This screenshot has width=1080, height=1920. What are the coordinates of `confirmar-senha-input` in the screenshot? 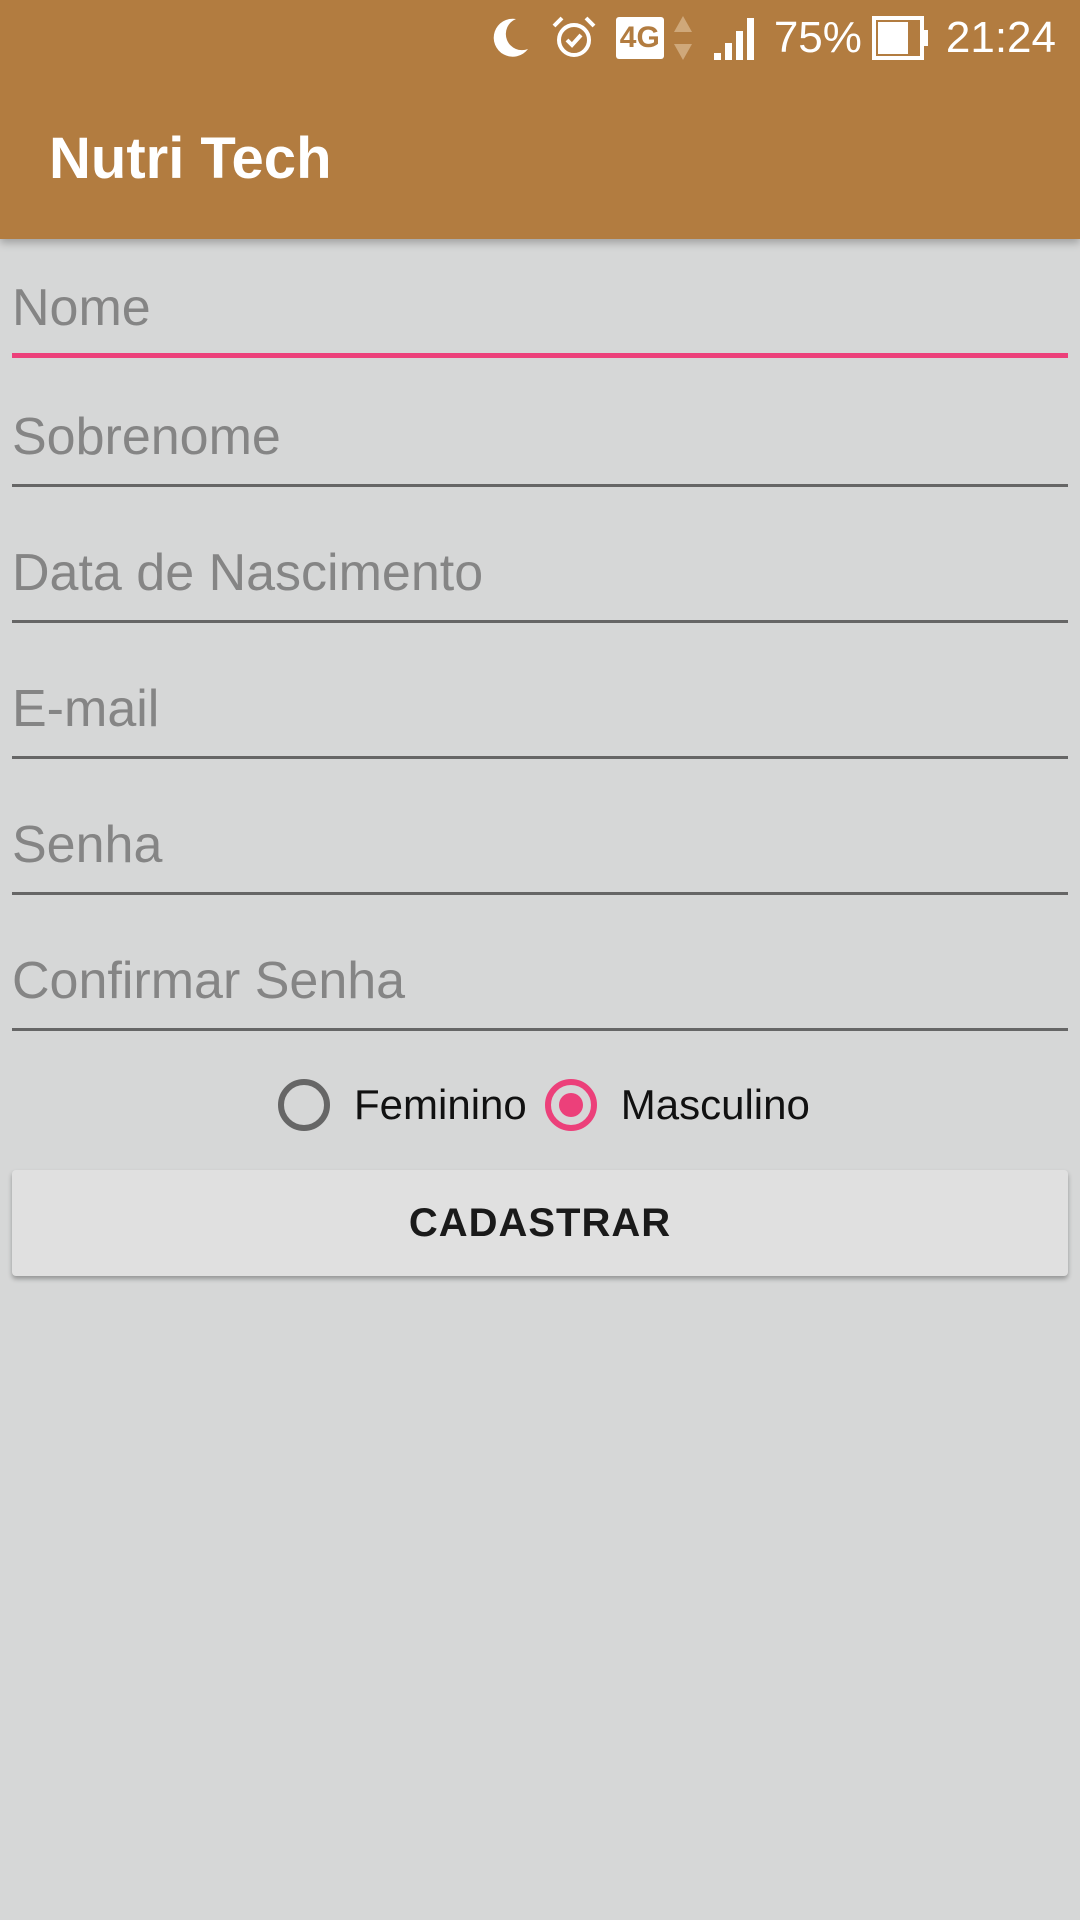 It's located at (540, 981).